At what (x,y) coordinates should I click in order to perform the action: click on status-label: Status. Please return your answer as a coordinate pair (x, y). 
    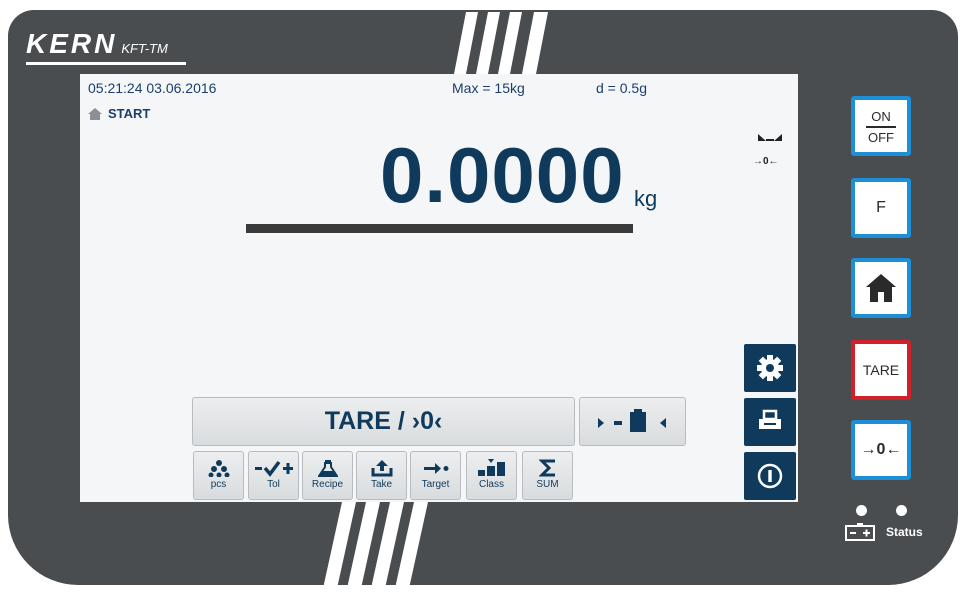
    Looking at the image, I should click on (904, 532).